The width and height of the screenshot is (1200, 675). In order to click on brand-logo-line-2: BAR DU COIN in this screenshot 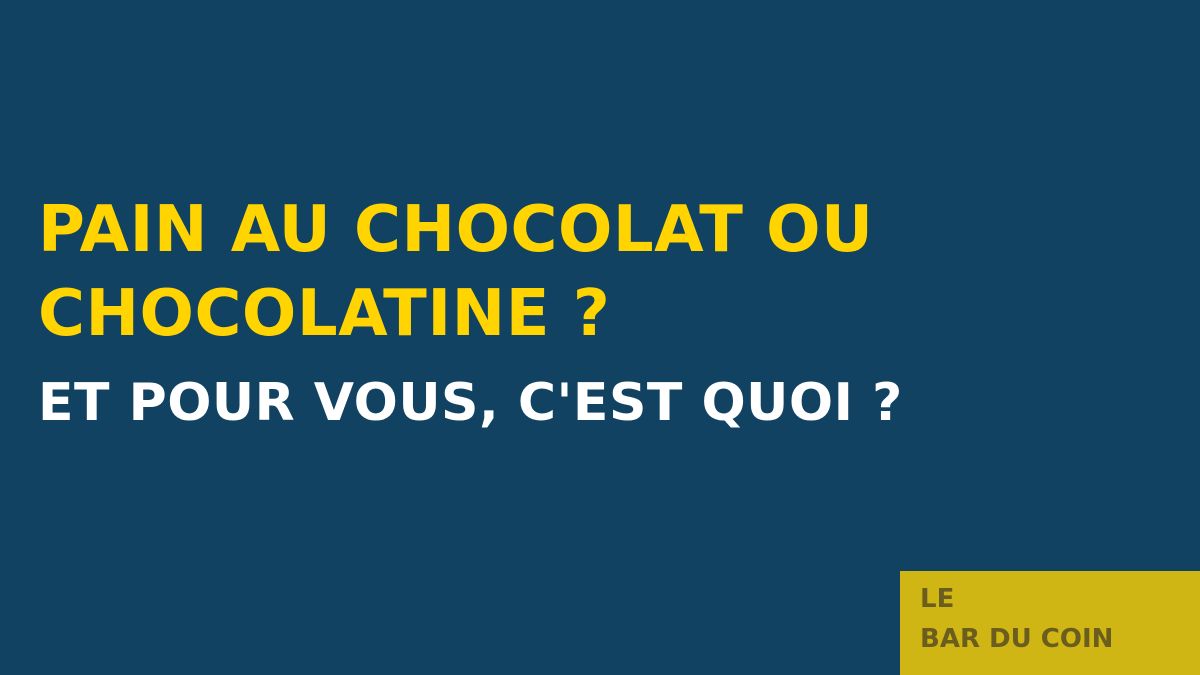, I will do `click(1017, 639)`.